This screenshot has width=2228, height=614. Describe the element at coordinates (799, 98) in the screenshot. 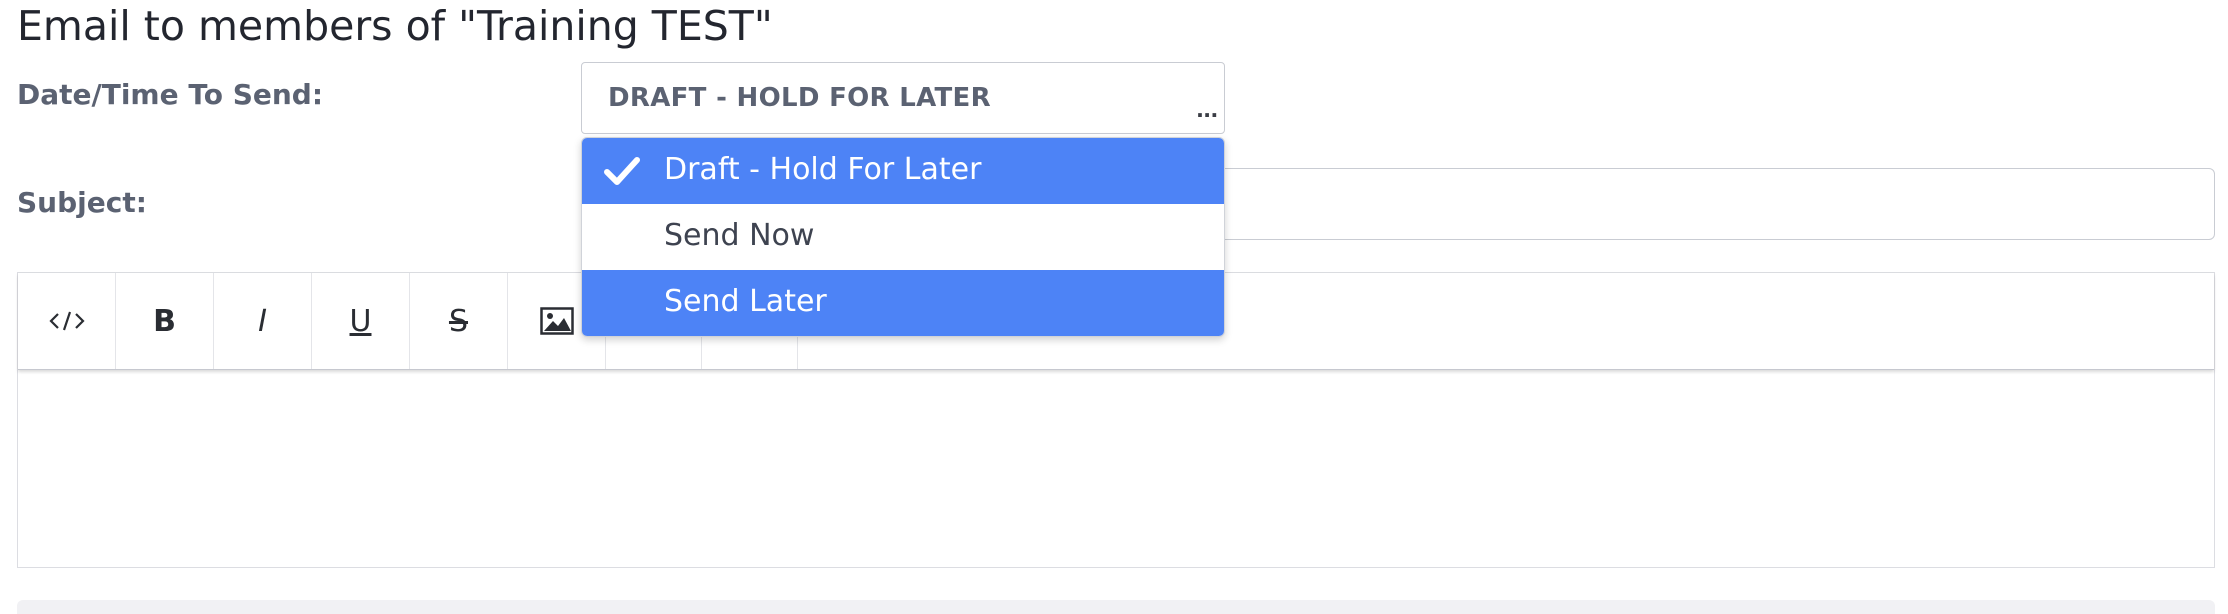

I see `send-time-select-value: DRAFT - HOLD FOR LATER` at that location.